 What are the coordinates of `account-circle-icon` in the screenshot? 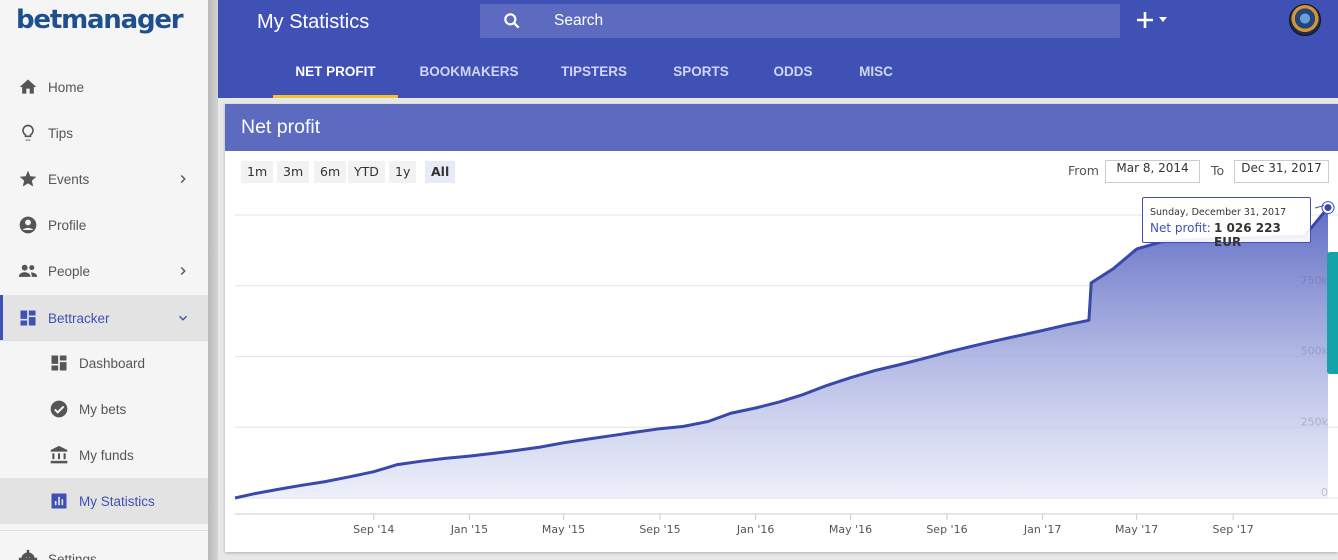 It's located at (28, 225).